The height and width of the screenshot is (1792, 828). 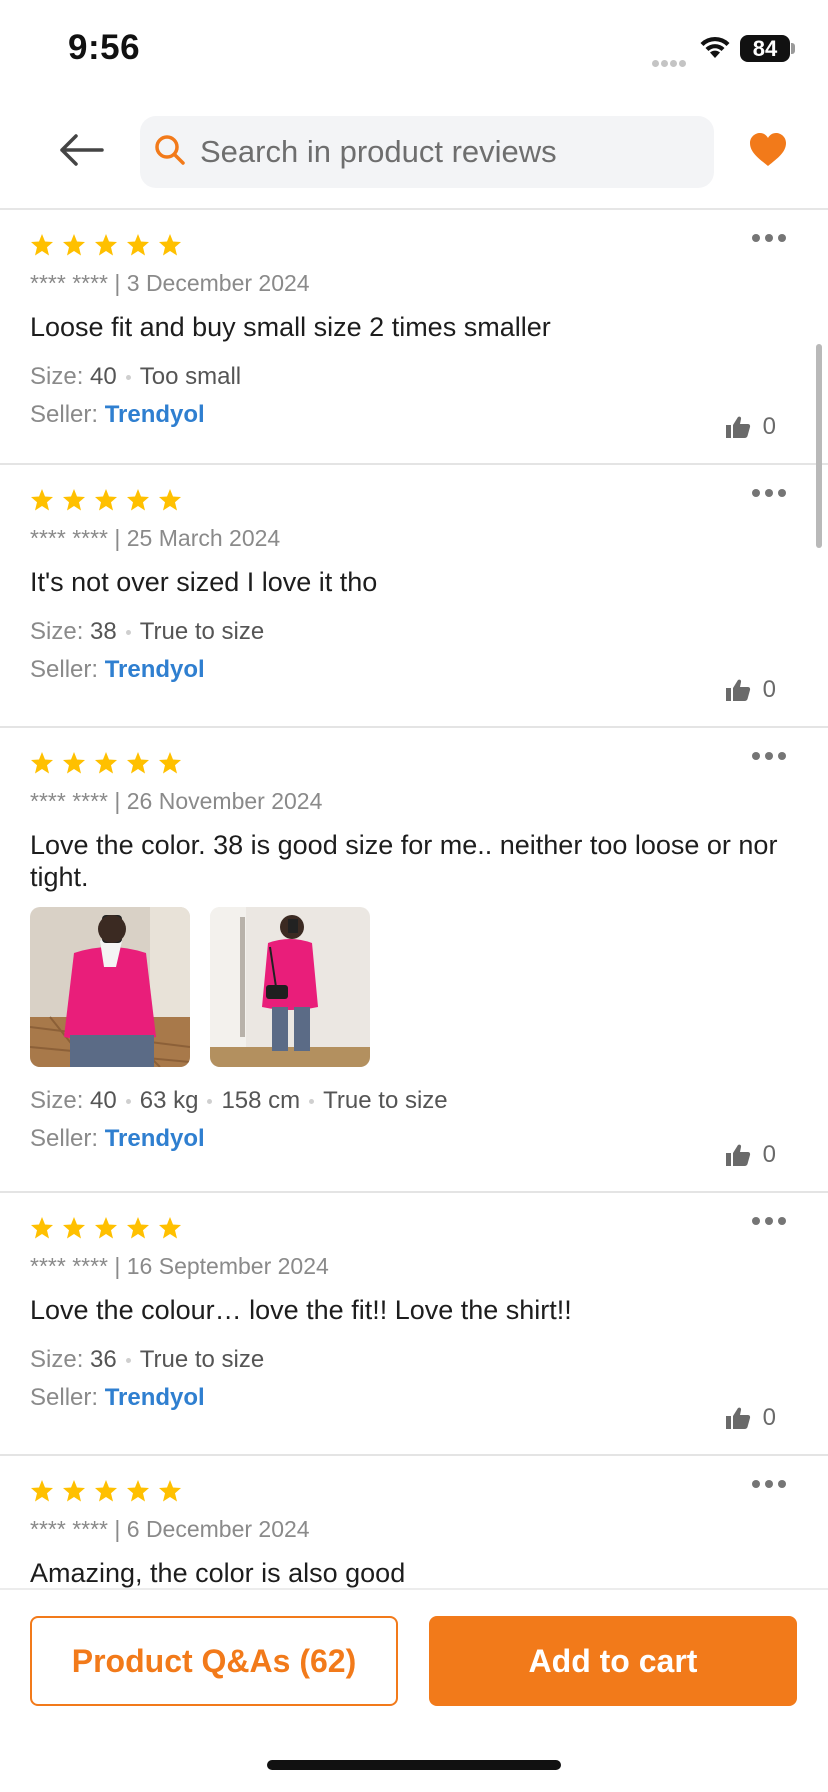 I want to click on battery-cap, so click(x=793, y=48).